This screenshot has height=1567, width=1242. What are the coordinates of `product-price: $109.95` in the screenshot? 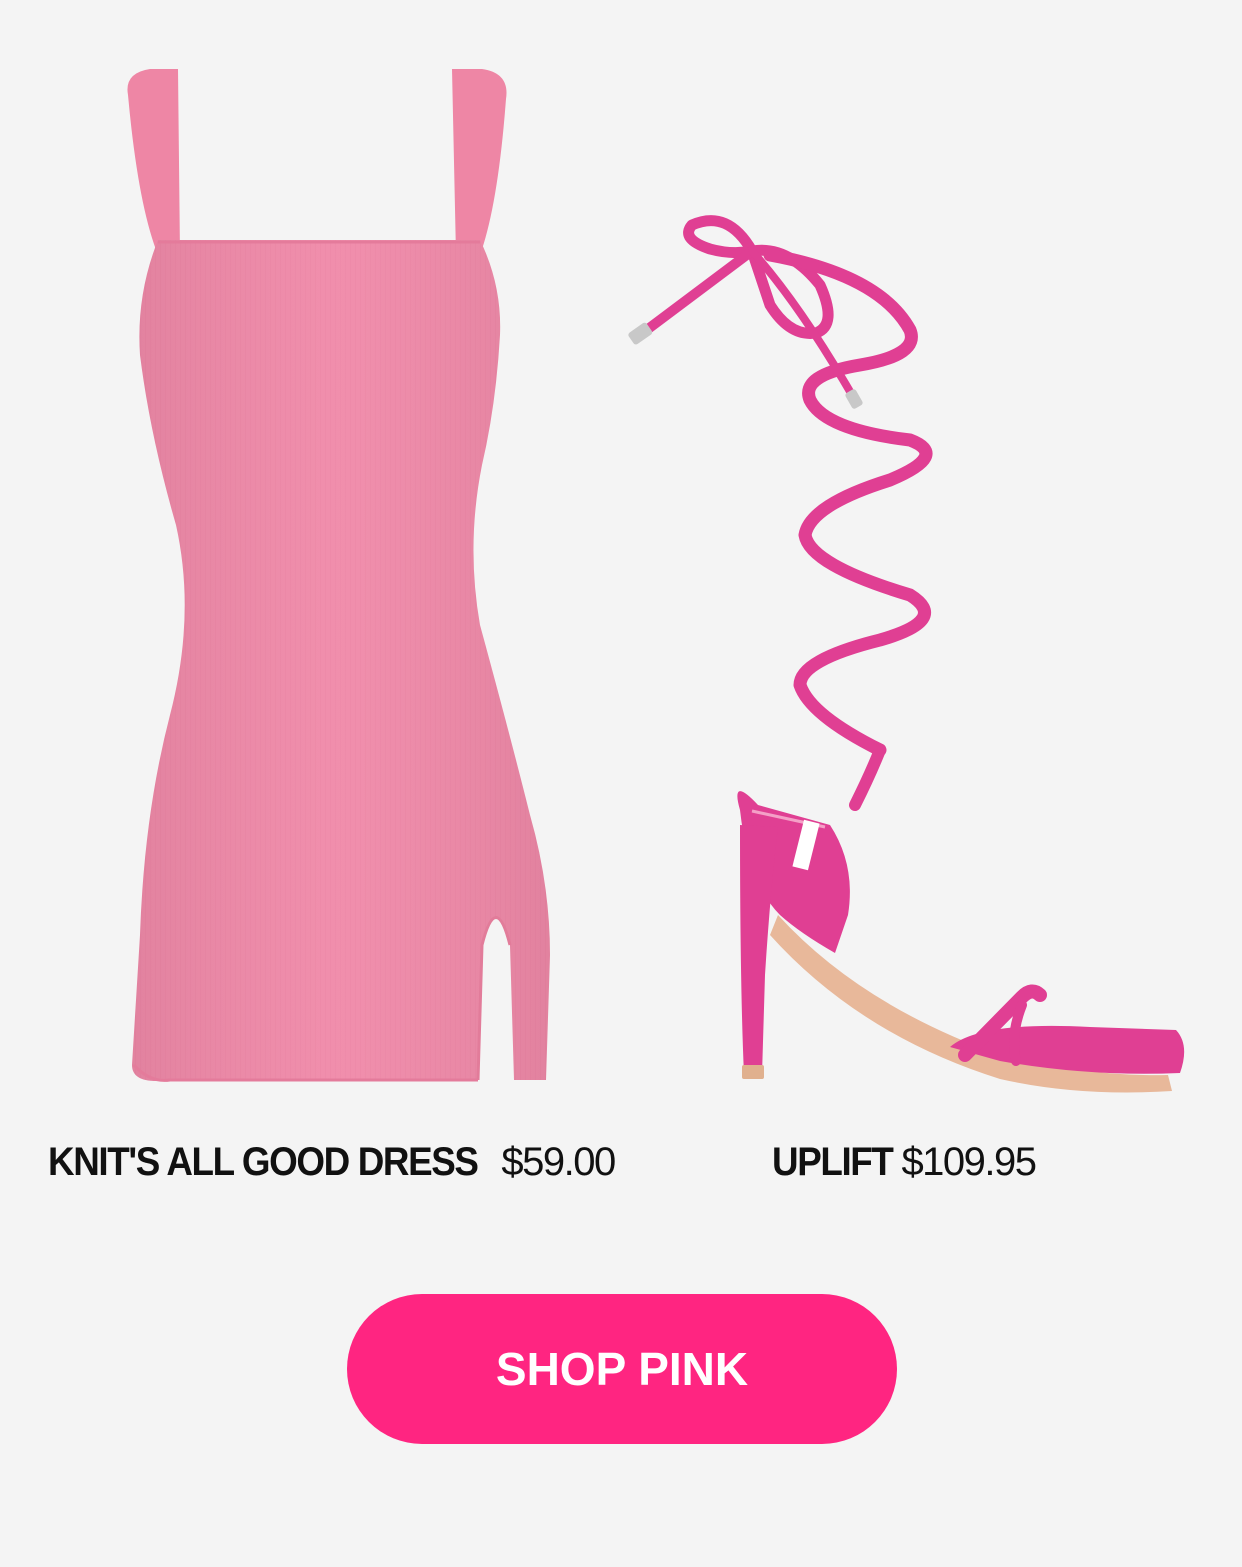 It's located at (969, 1162).